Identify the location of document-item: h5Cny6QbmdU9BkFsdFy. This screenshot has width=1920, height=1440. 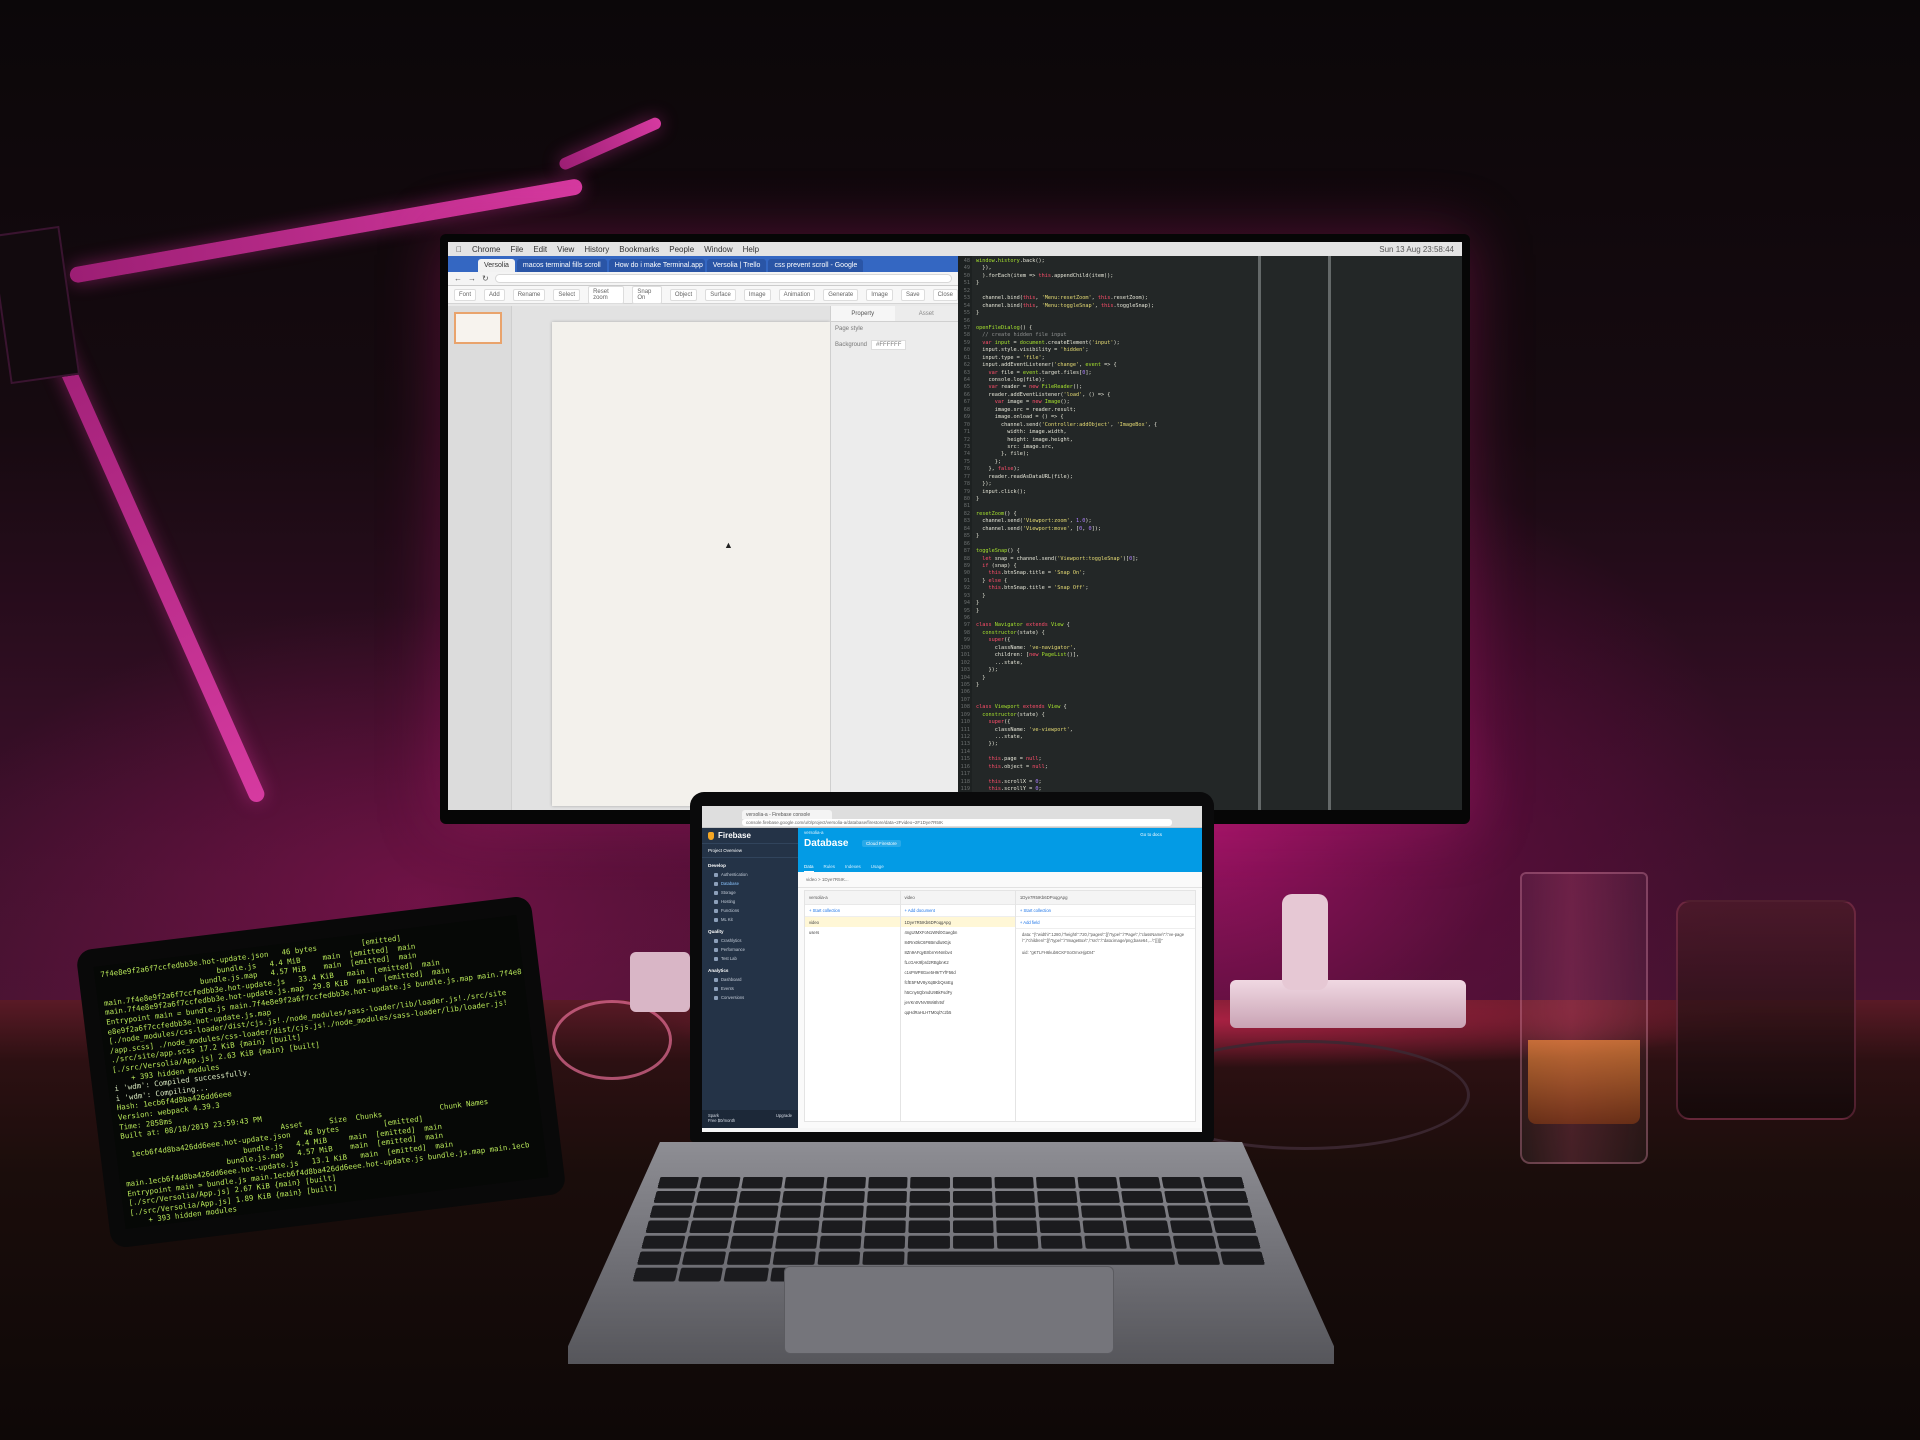
(958, 992).